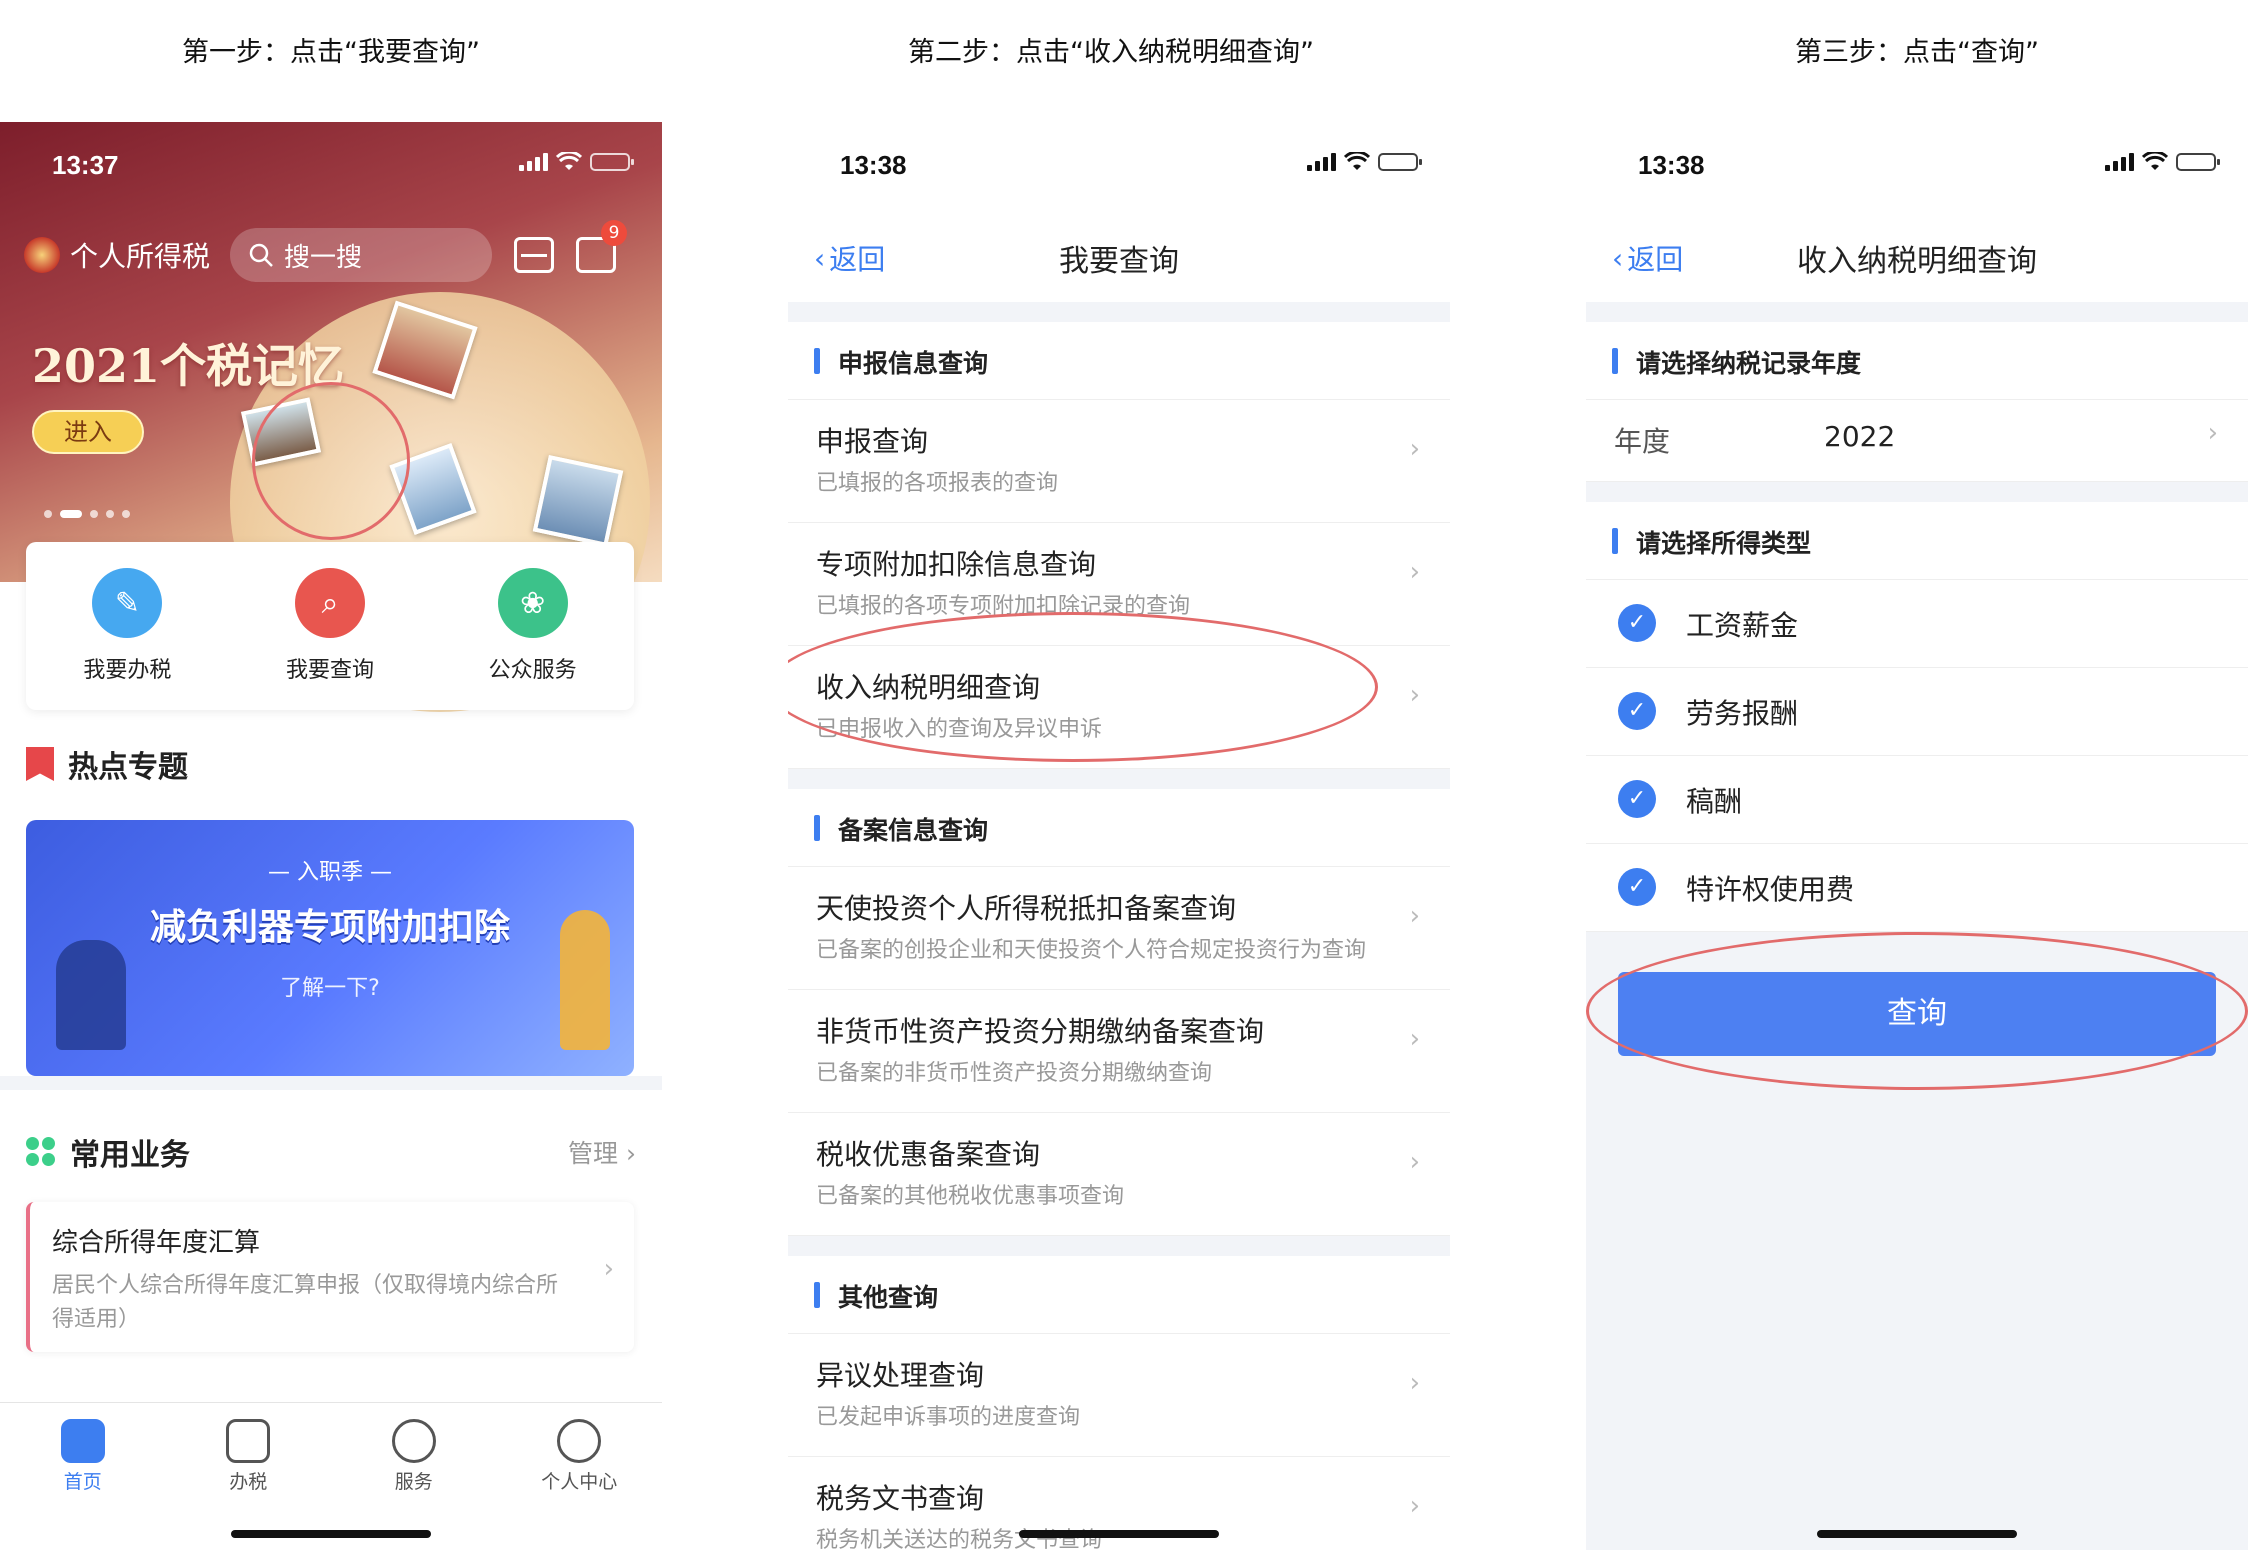 The image size is (2248, 1550). I want to click on year-label: 年度, so click(1642, 441).